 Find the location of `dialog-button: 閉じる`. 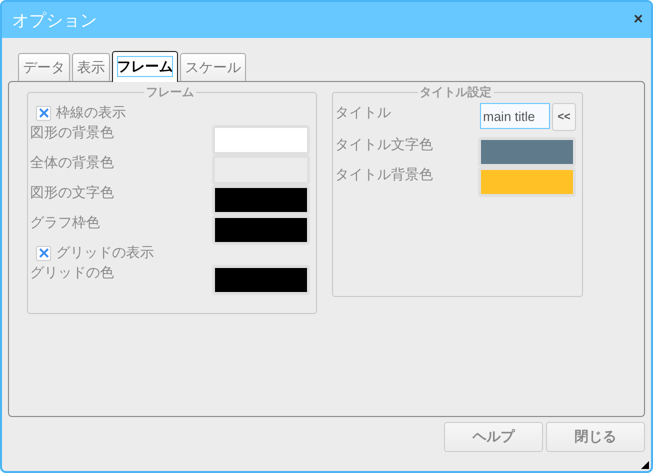

dialog-button: 閉じる is located at coordinates (595, 437).